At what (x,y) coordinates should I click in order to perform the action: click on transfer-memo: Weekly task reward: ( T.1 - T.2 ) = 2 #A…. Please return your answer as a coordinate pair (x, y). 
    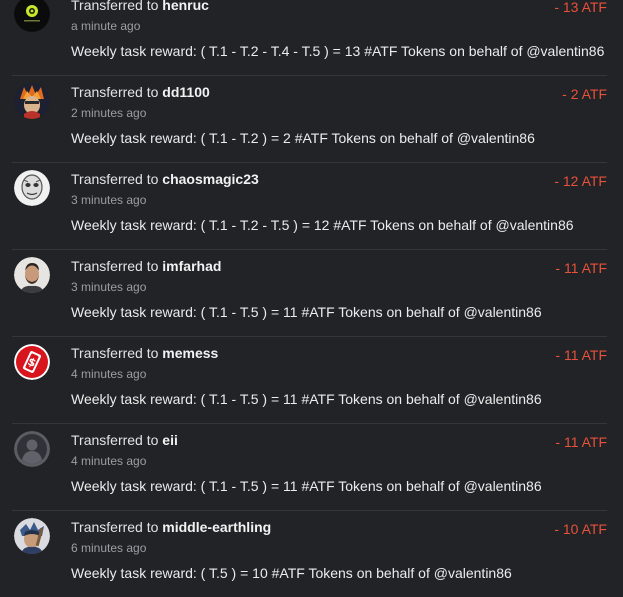
    Looking at the image, I should click on (303, 138).